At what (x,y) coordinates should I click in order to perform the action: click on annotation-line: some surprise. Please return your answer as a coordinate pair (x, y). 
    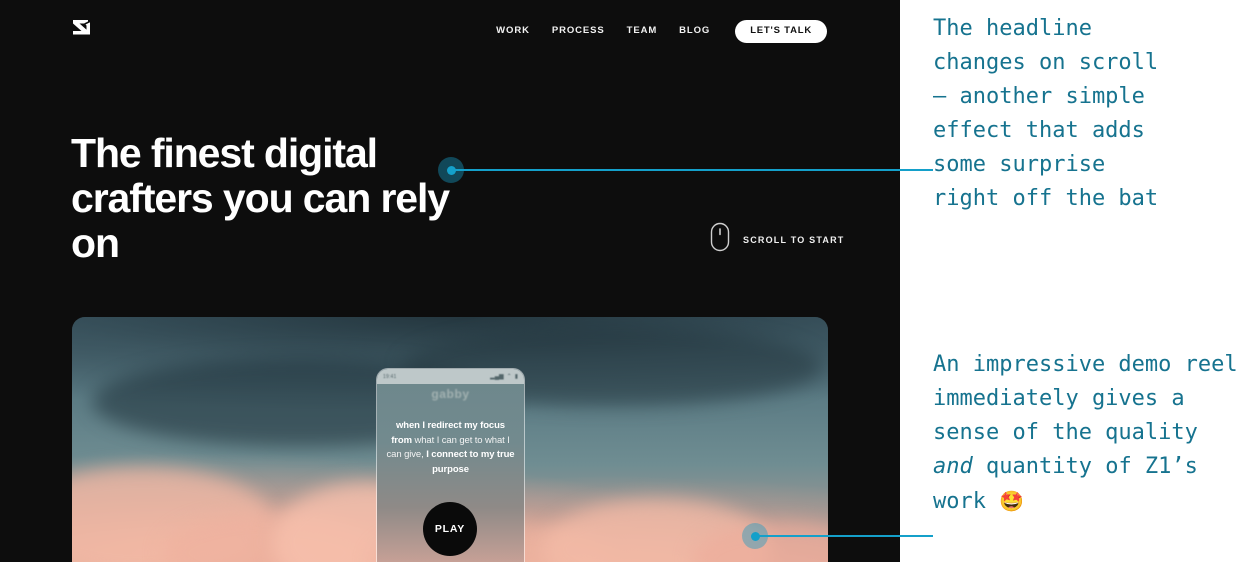
    Looking at the image, I should click on (1019, 164).